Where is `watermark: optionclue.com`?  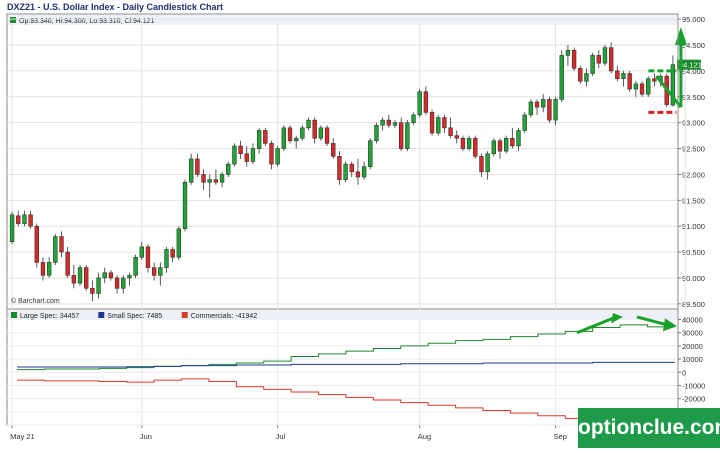
watermark: optionclue.com is located at coordinates (649, 428).